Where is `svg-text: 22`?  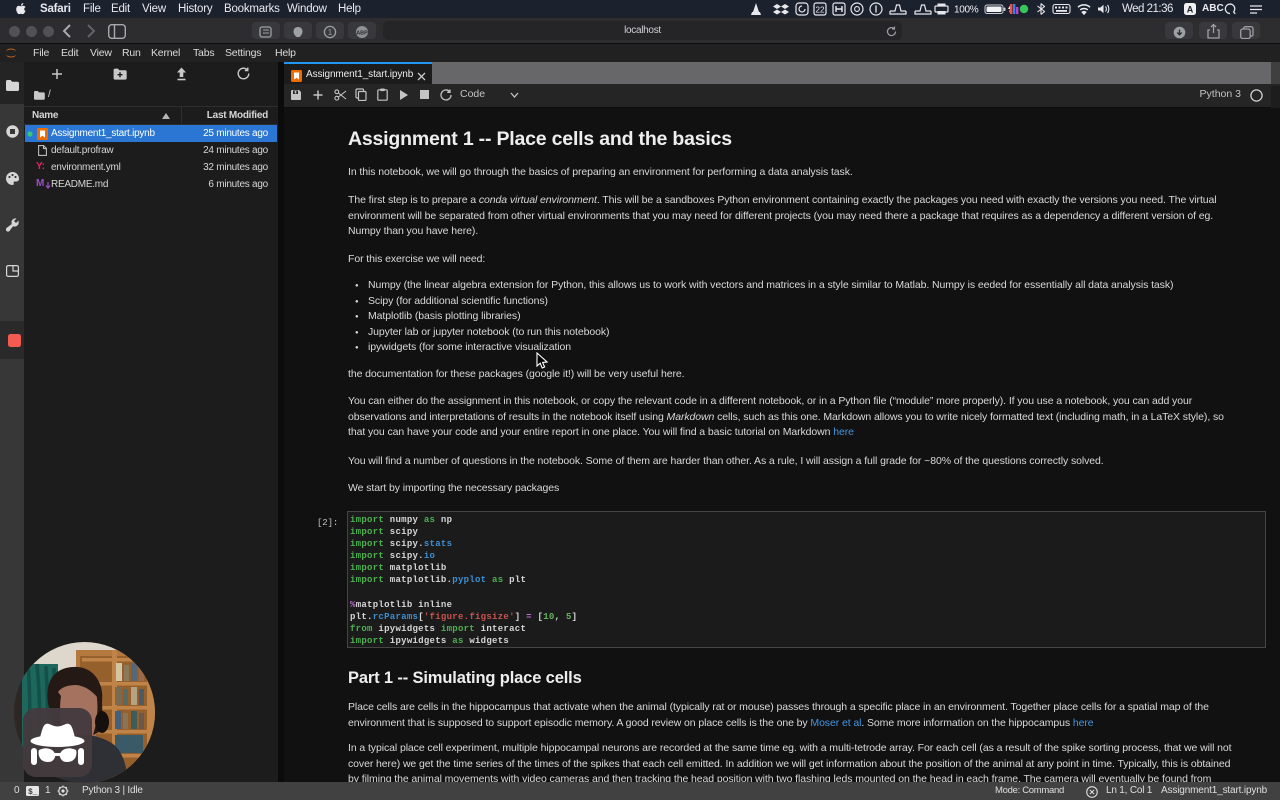
svg-text: 22 is located at coordinates (820, 10).